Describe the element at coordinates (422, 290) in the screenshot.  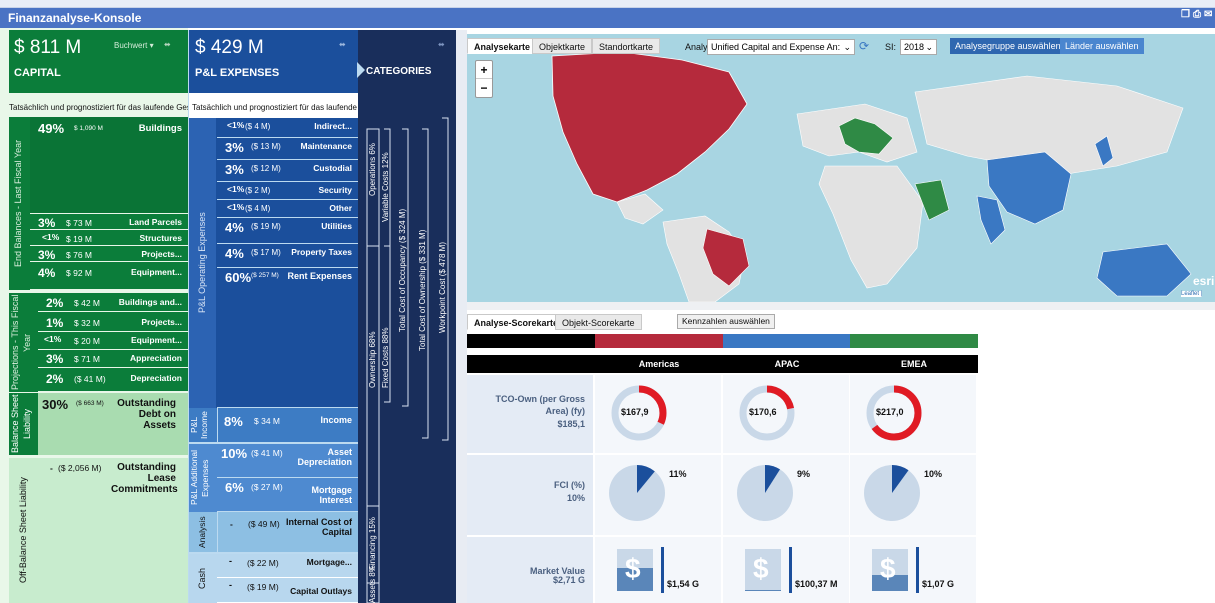
I see `cat-ownership-total: Total Cost of Ownership ($ 331 M)` at that location.